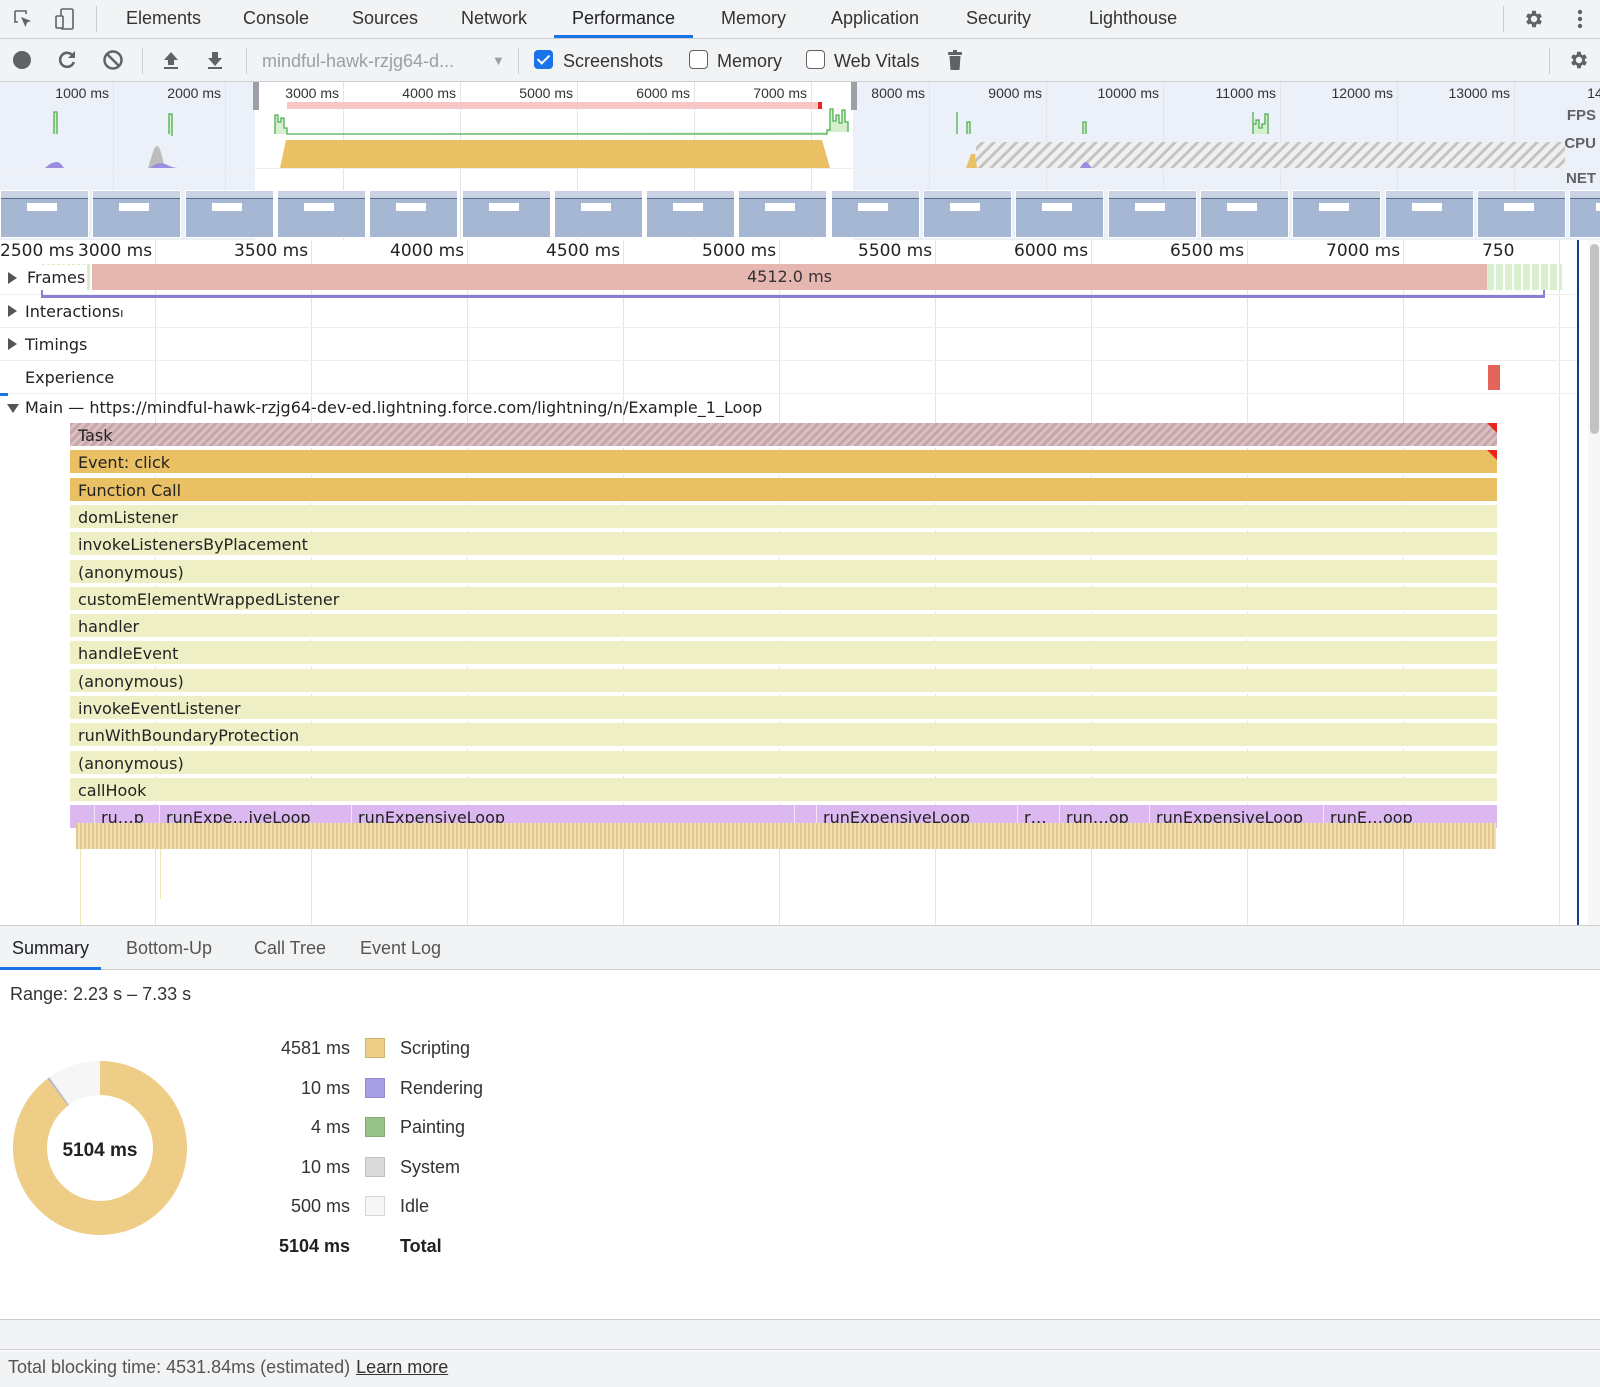 Image resolution: width=1600 pixels, height=1387 pixels. I want to click on interactions-suffix: ı, so click(122, 313).